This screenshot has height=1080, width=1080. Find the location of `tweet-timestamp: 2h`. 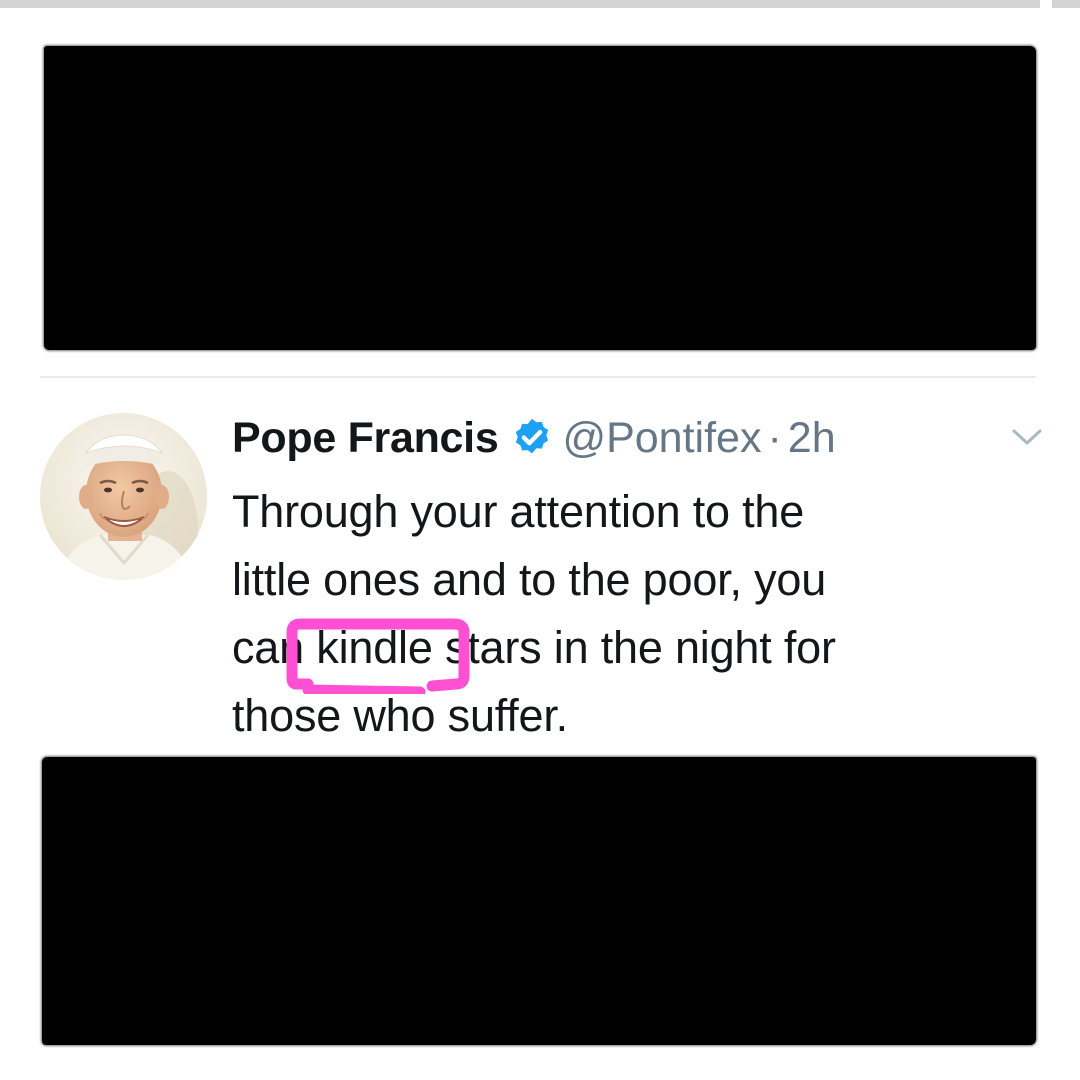

tweet-timestamp: 2h is located at coordinates (812, 438).